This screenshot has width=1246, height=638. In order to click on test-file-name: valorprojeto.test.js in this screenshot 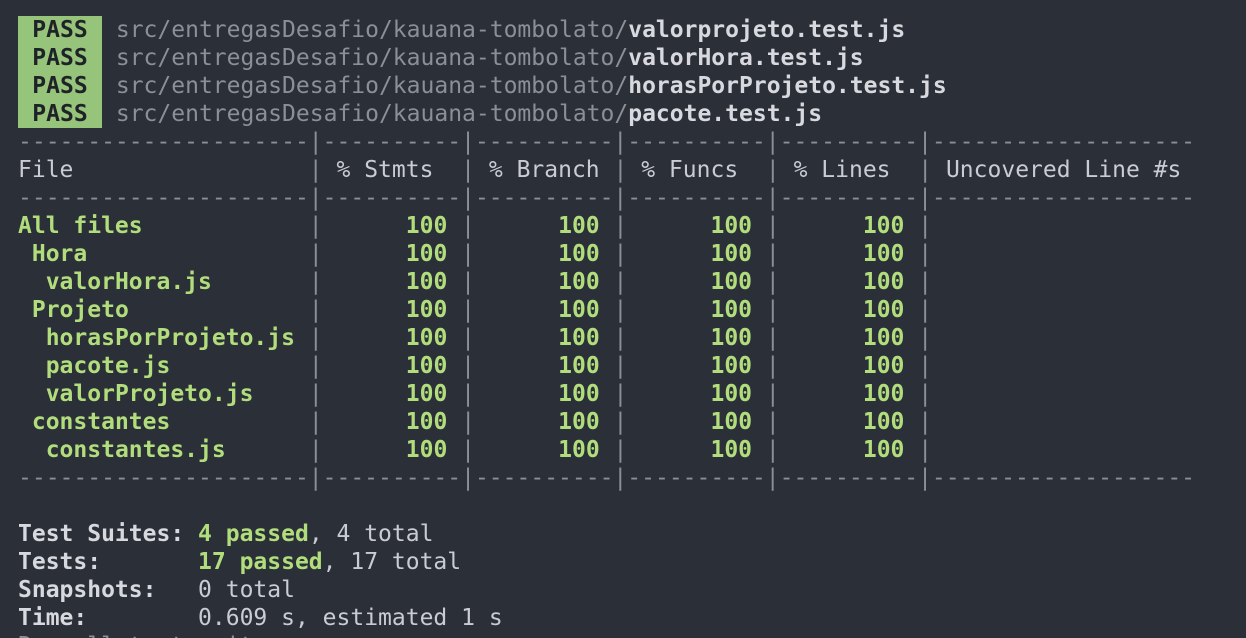, I will do `click(767, 30)`.